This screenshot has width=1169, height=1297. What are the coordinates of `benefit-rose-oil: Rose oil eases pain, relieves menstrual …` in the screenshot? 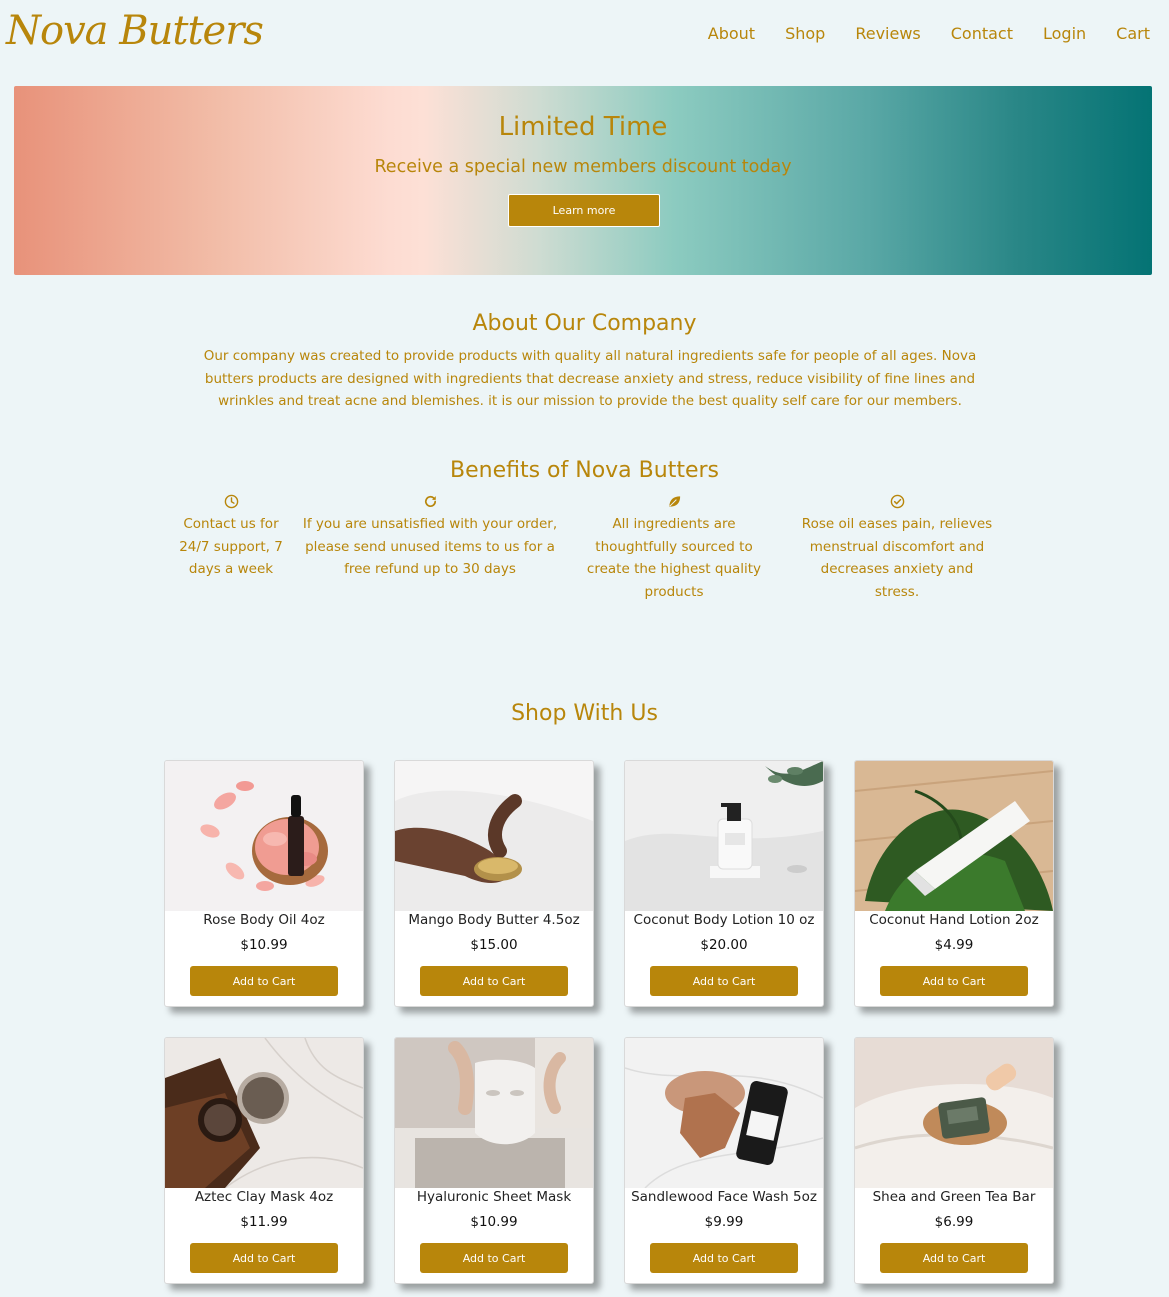 It's located at (897, 548).